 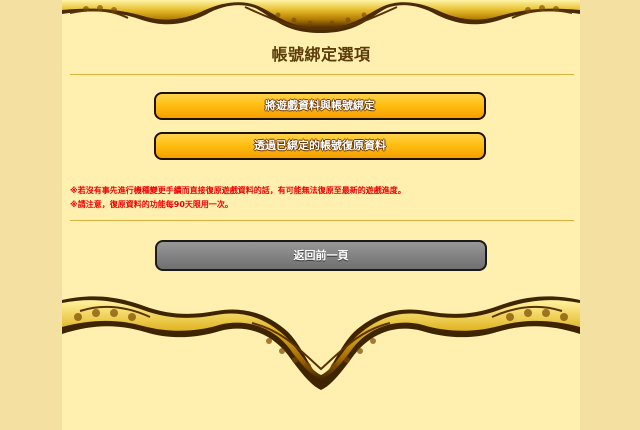 What do you see at coordinates (320, 106) in the screenshot?
I see `bind-game-data-button: 將遊戲資料與帳號綁定` at bounding box center [320, 106].